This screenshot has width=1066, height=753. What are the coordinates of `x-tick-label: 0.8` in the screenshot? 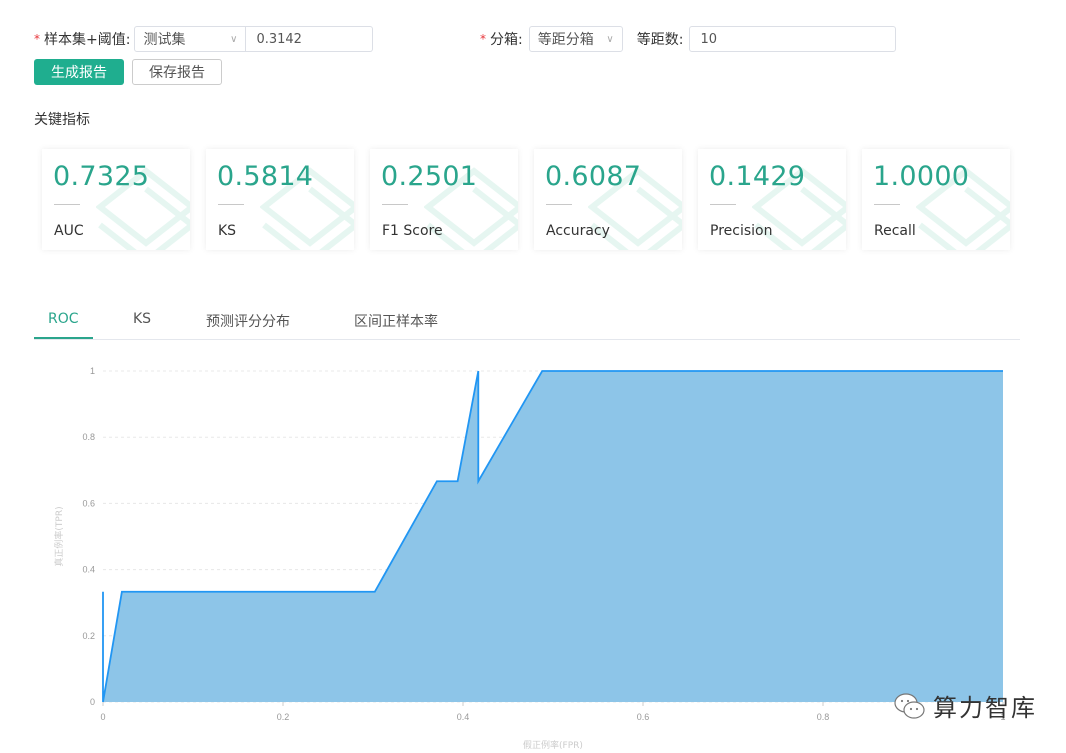 It's located at (823, 717).